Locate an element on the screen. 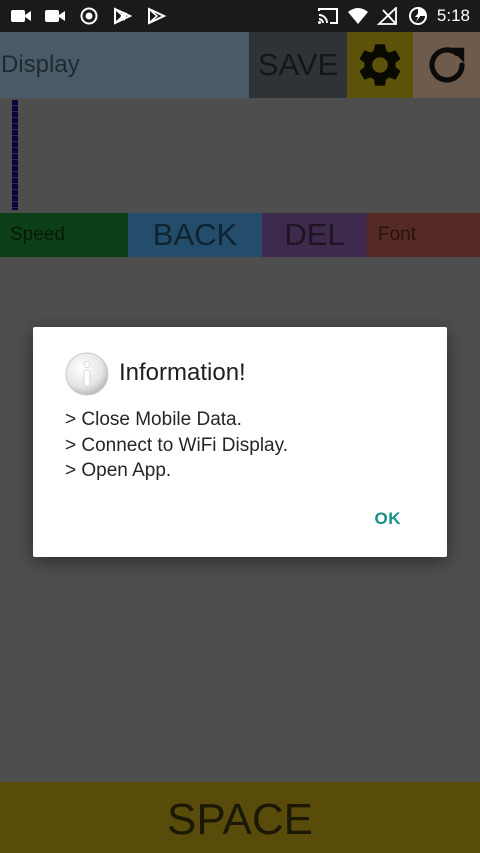 This screenshot has height=853, width=480. ok-button: OK is located at coordinates (388, 519).